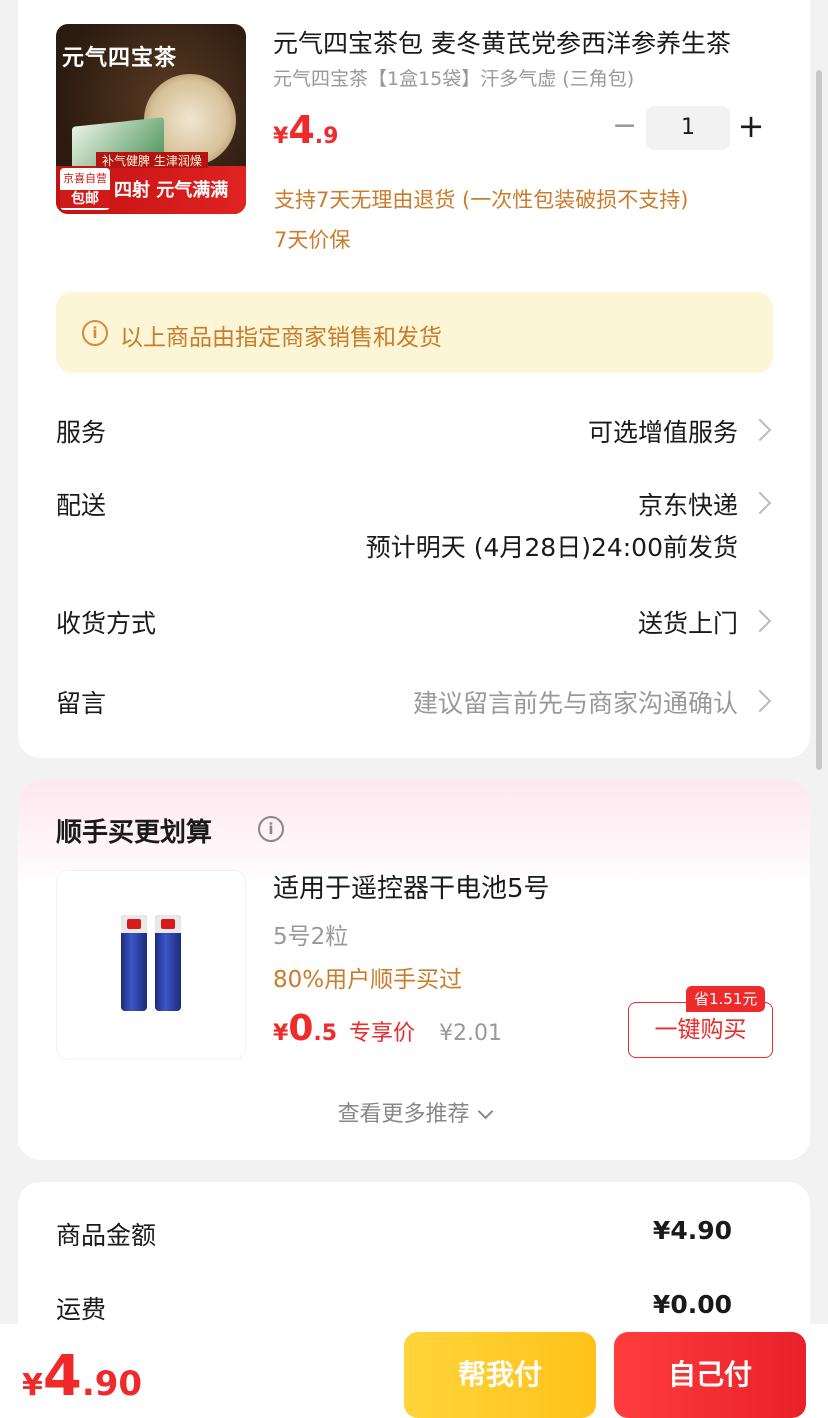  Describe the element at coordinates (325, 1033) in the screenshot. I see `addon-price-decimal: .5` at that location.